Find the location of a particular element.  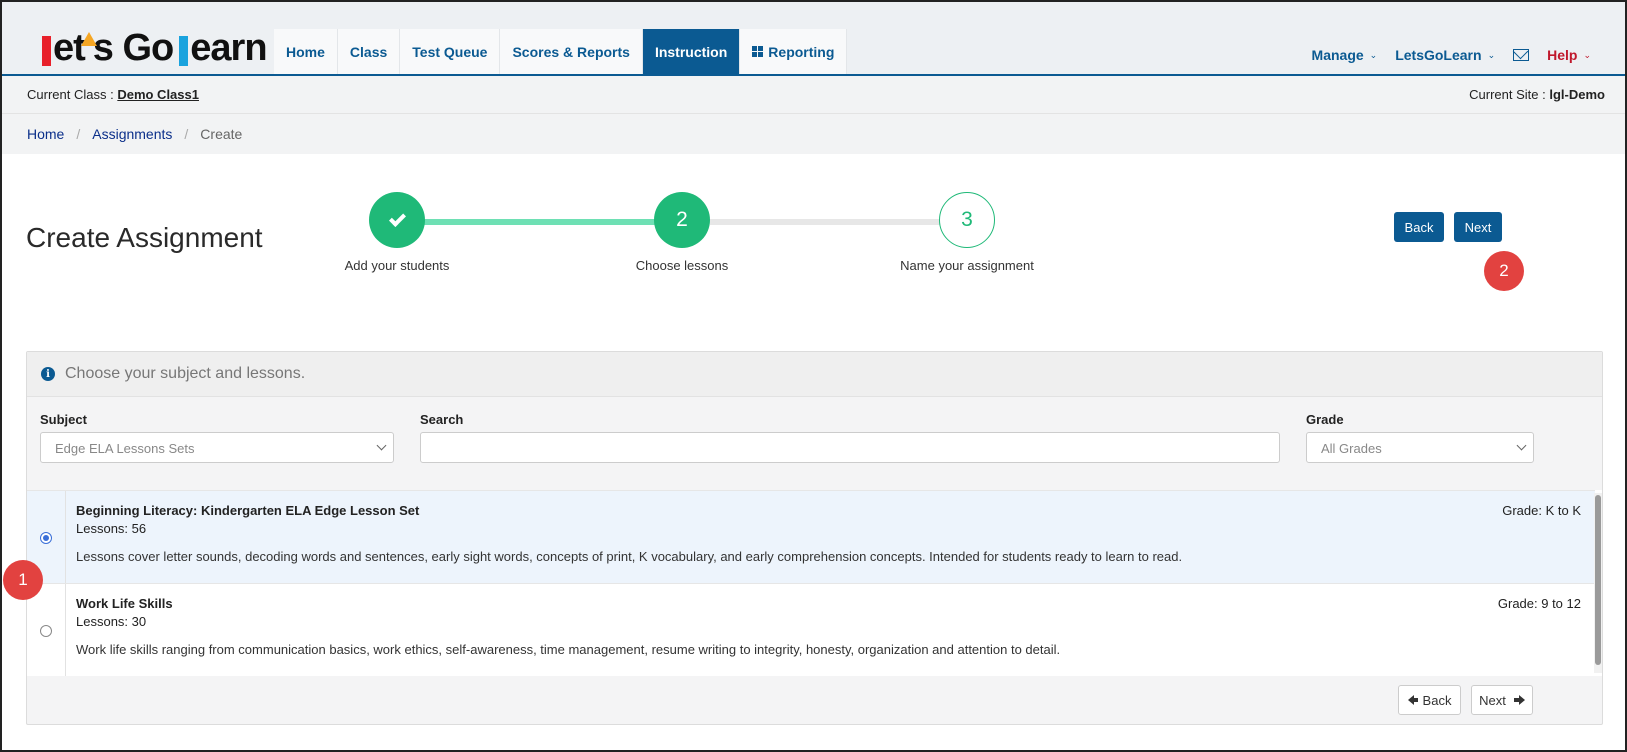

step-1-circle is located at coordinates (397, 220).